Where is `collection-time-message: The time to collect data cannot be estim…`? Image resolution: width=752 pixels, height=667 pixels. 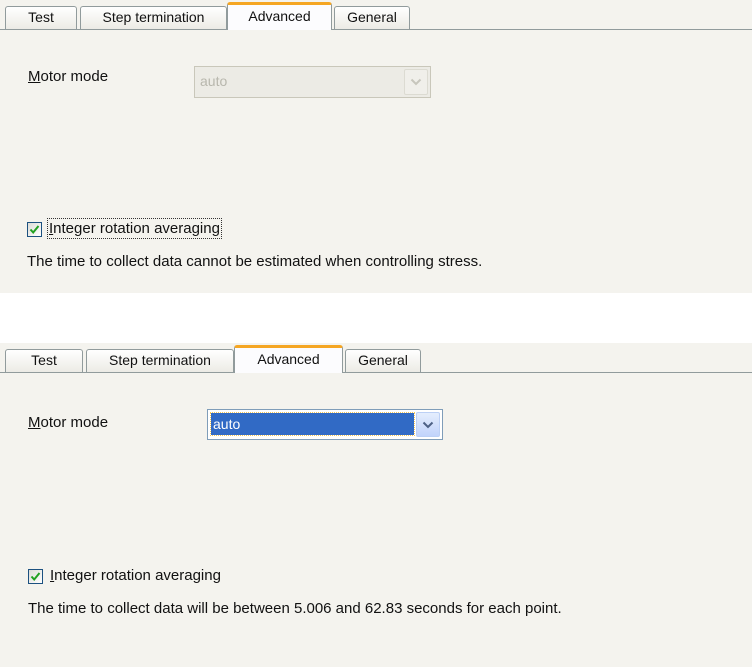 collection-time-message: The time to collect data cannot be estim… is located at coordinates (255, 261).